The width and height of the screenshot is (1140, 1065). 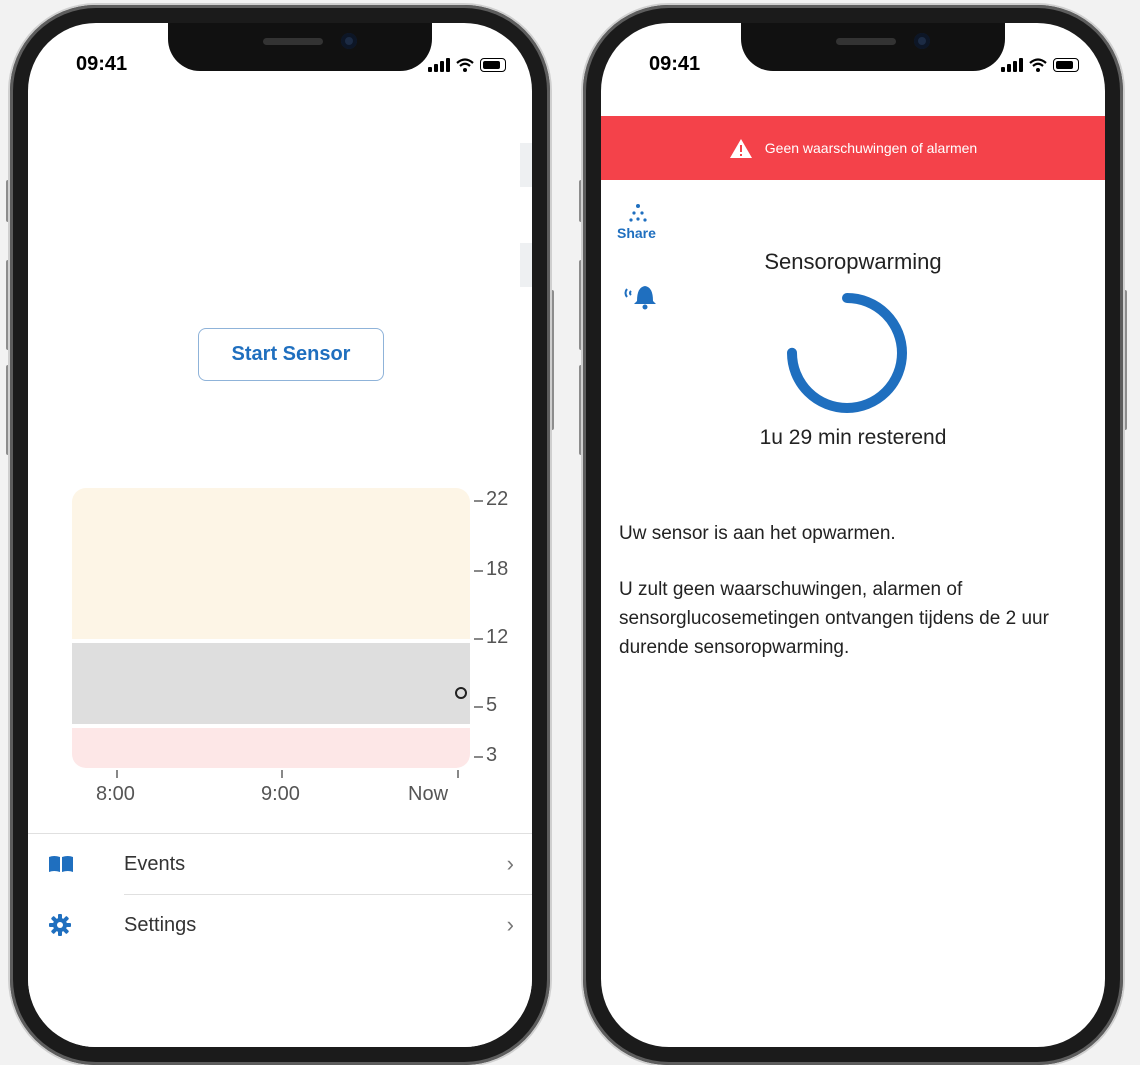 I want to click on alert-banner: Geen waarschuwingen of alarmen, so click(x=853, y=148).